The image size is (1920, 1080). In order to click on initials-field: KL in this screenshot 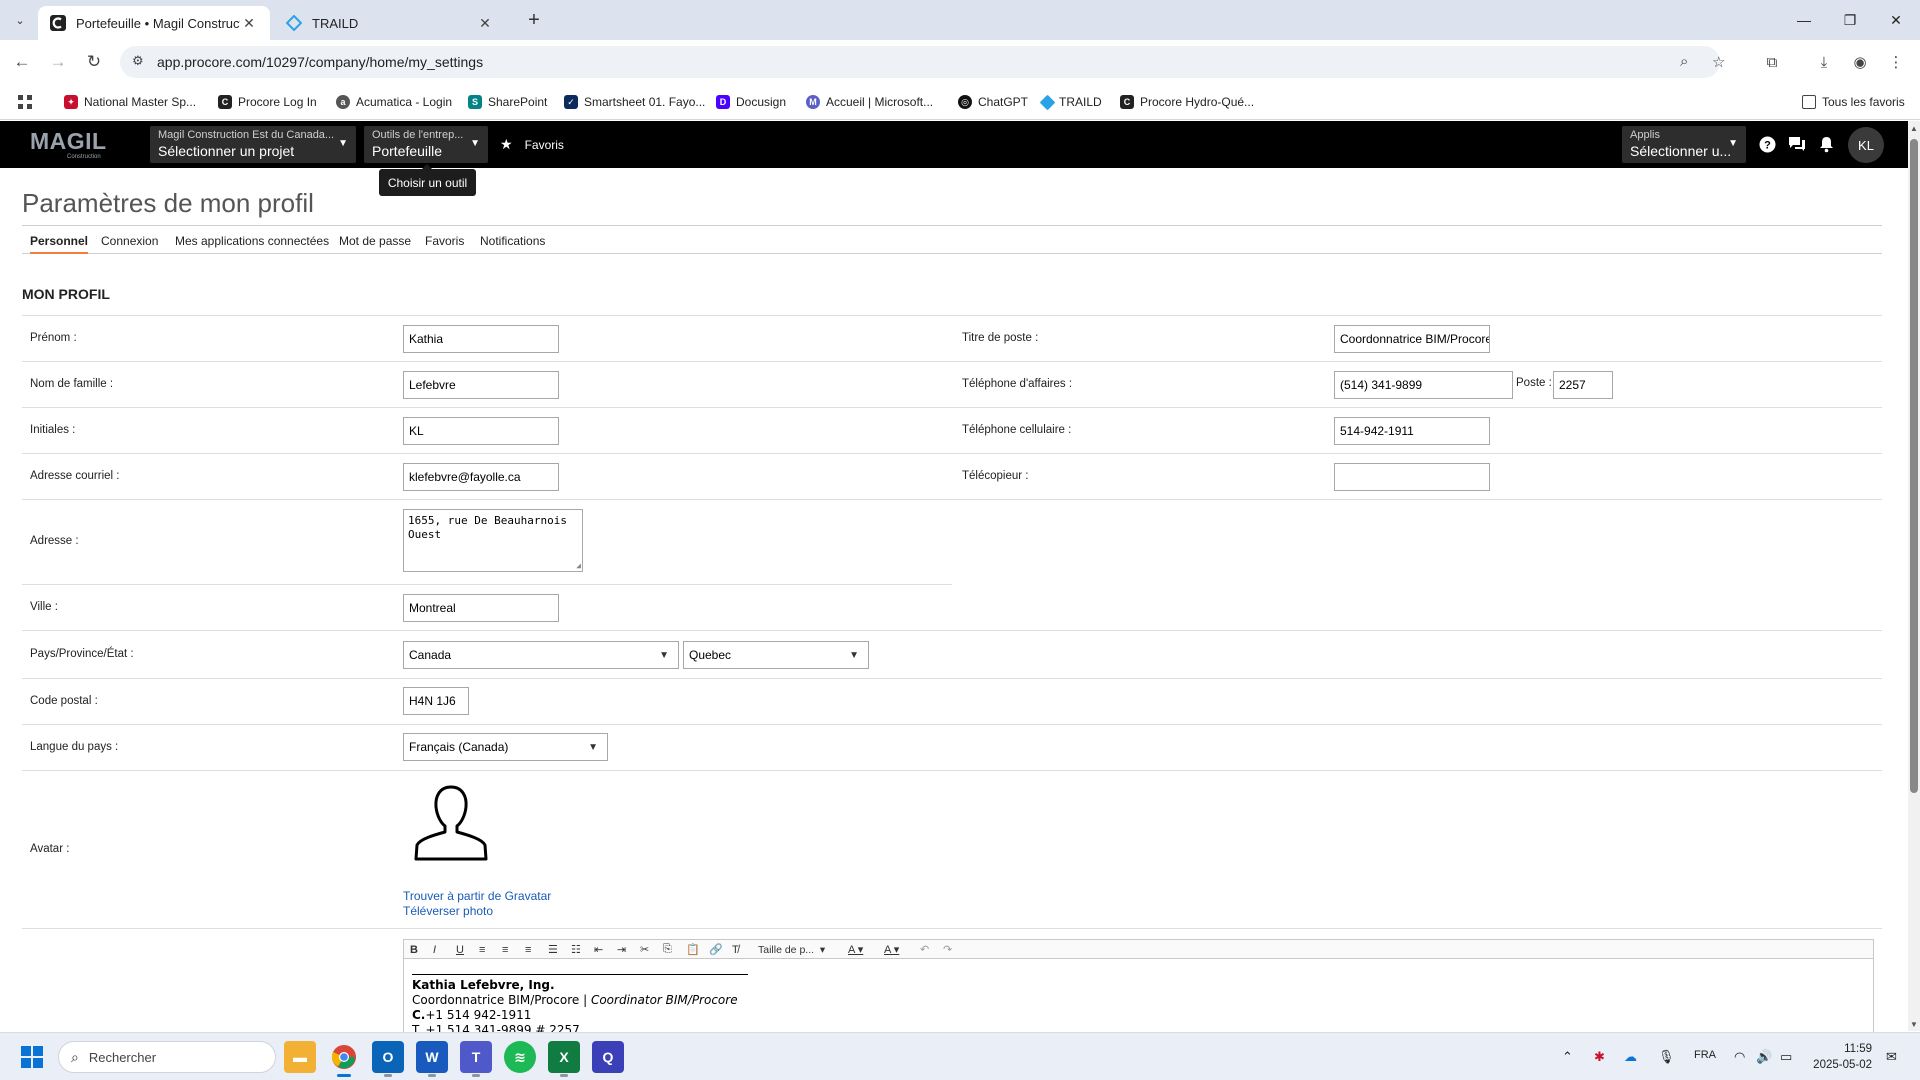, I will do `click(481, 431)`.